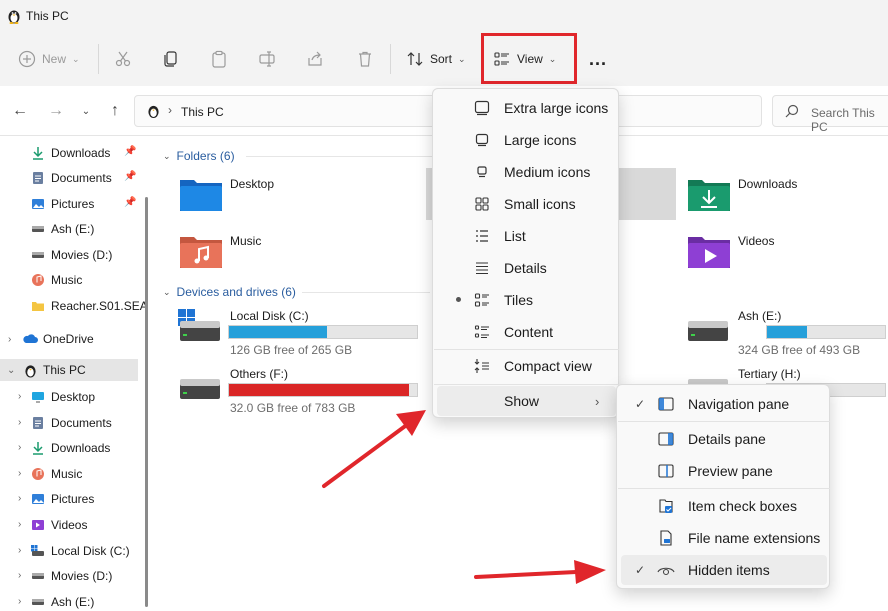 This screenshot has height=611, width=888. What do you see at coordinates (526, 236) in the screenshot?
I see `menu-item-list: List` at bounding box center [526, 236].